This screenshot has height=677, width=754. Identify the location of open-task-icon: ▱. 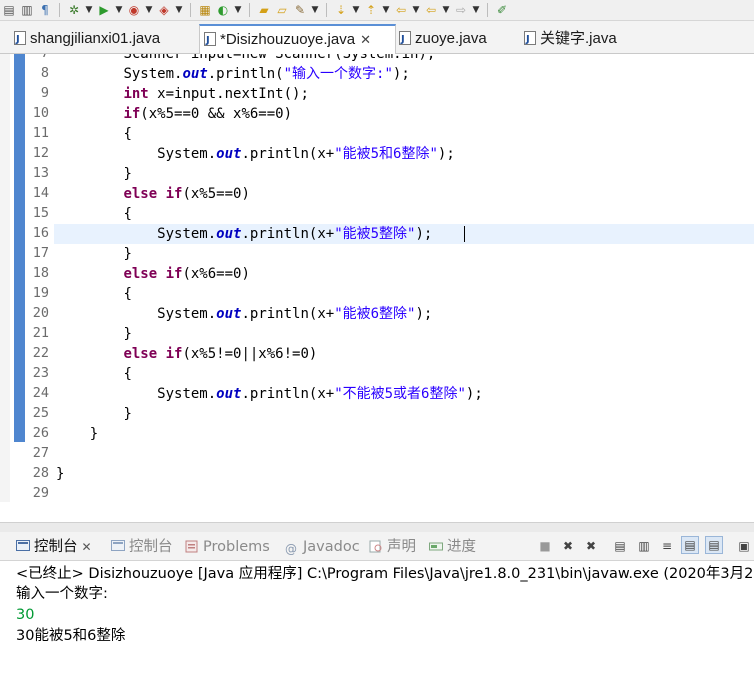
(282, 10).